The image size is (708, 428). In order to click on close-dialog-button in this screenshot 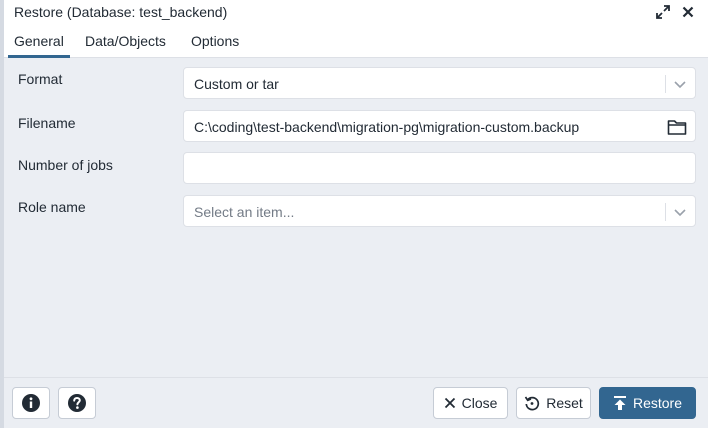, I will do `click(688, 12)`.